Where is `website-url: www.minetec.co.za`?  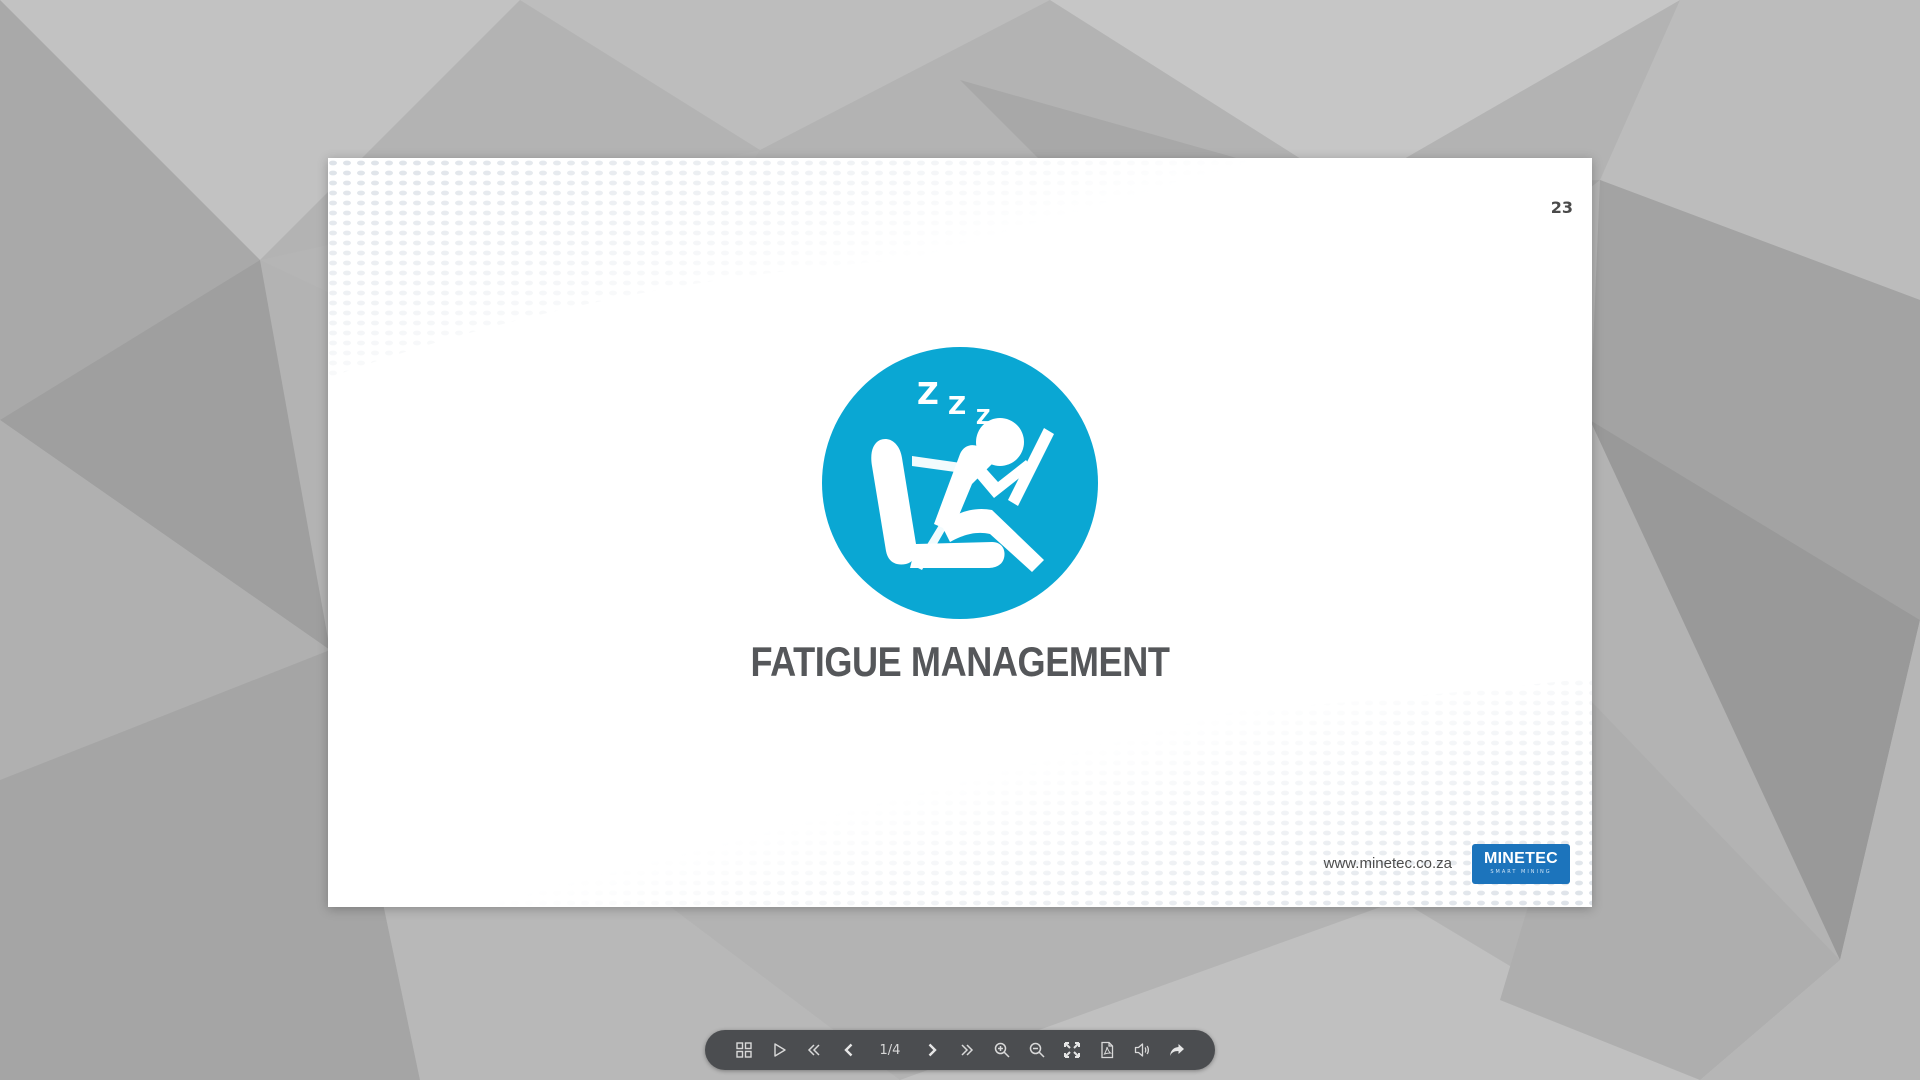 website-url: www.minetec.co.za is located at coordinates (1387, 863).